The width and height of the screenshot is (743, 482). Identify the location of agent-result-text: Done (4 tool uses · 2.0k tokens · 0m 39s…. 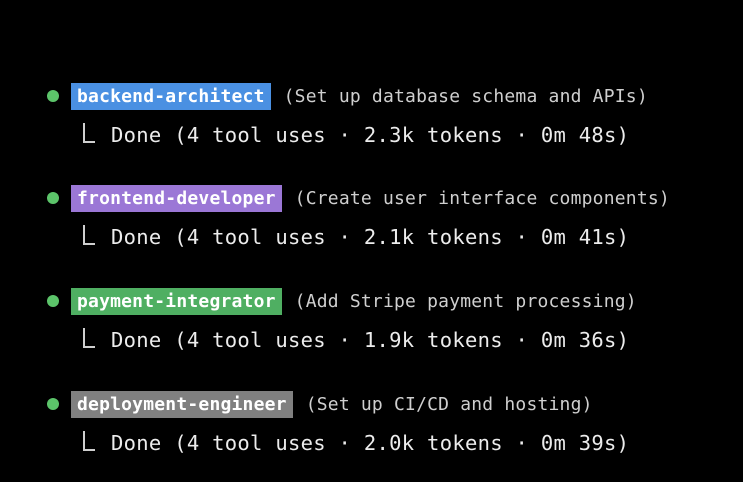
(370, 443).